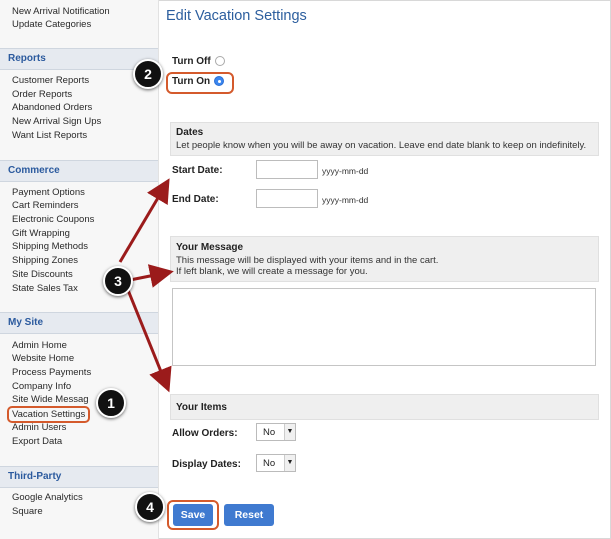 This screenshot has width=611, height=539. I want to click on callout-4: 4, so click(150, 507).